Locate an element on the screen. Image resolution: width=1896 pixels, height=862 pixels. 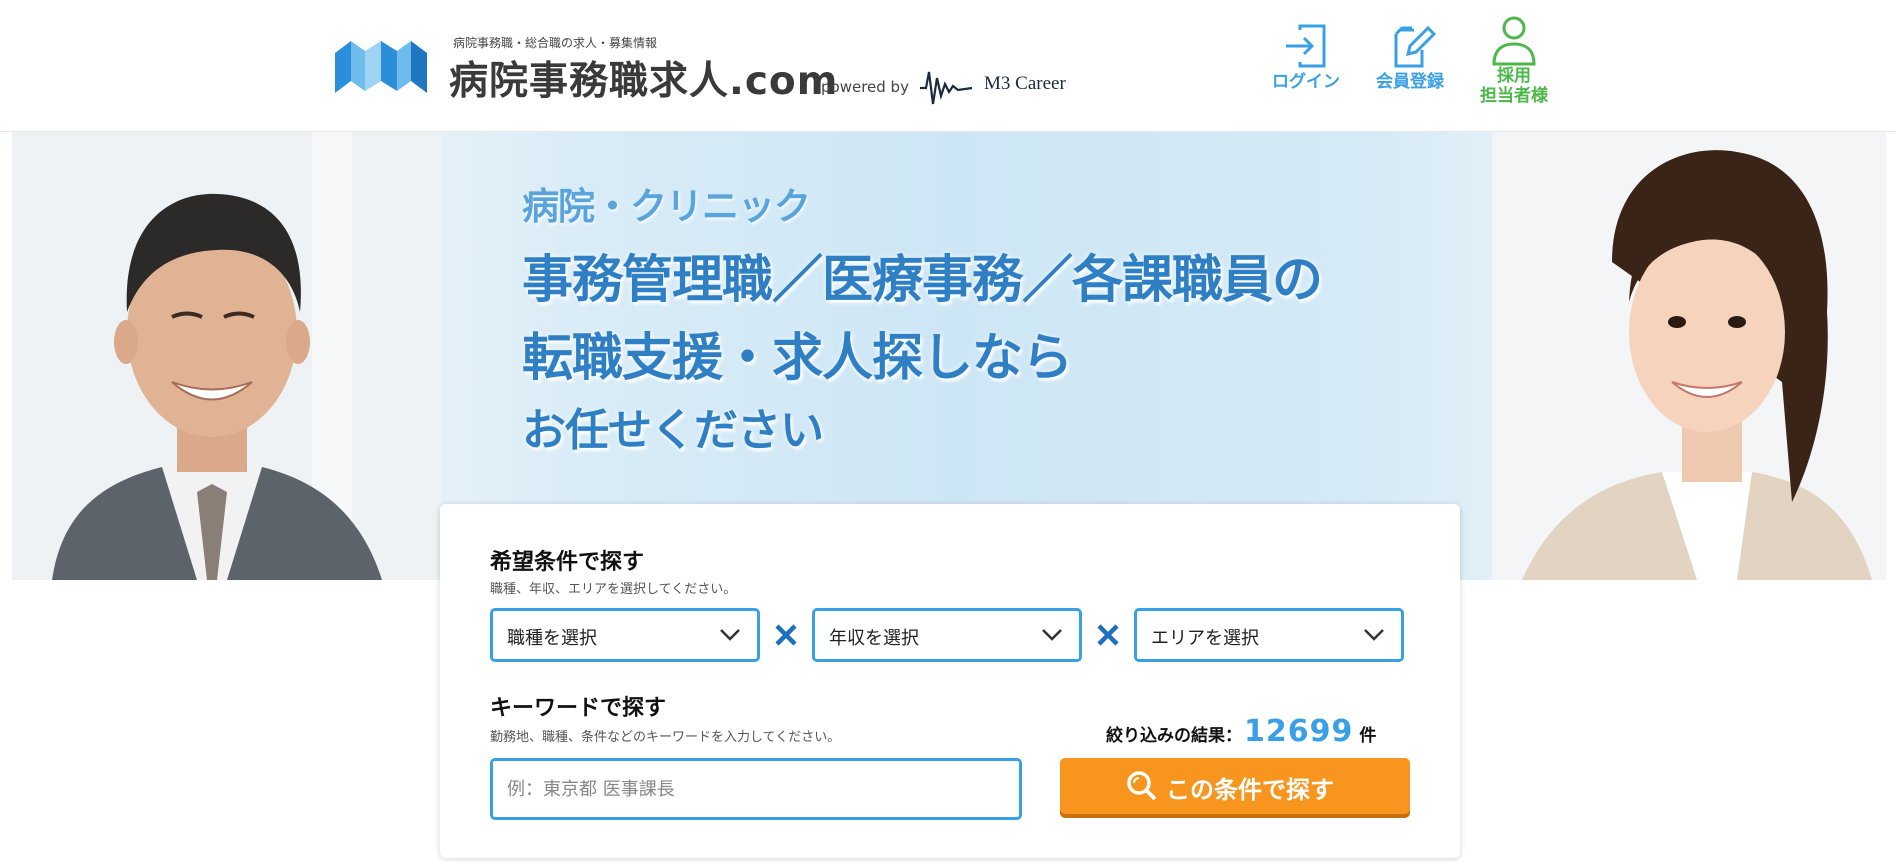
search-button: この条件で探す is located at coordinates (1235, 786).